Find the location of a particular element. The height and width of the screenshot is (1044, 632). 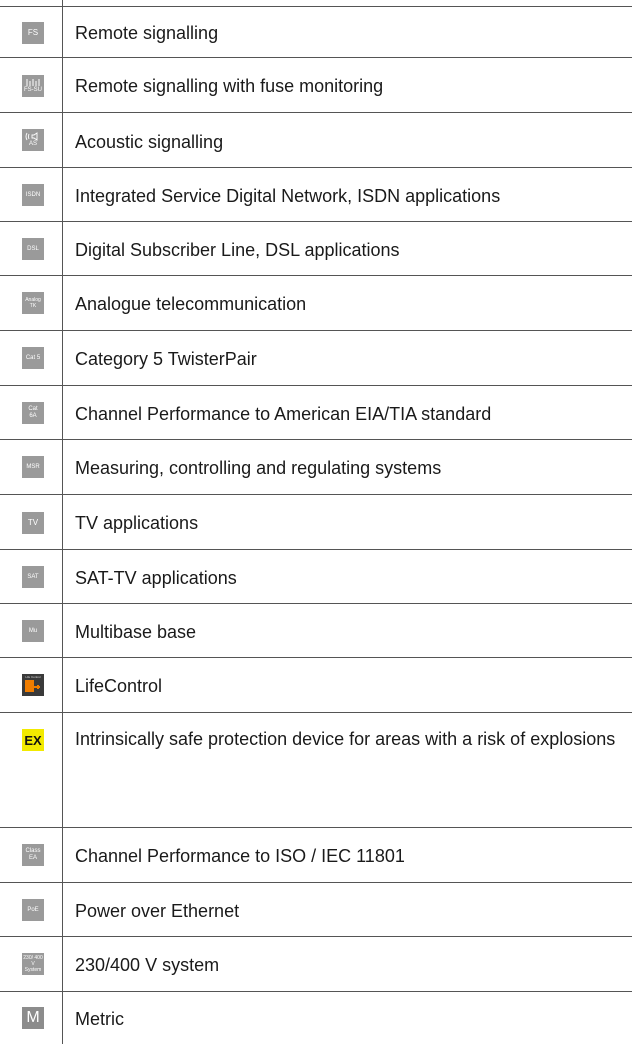

metric-icon: M is located at coordinates (33, 1018).